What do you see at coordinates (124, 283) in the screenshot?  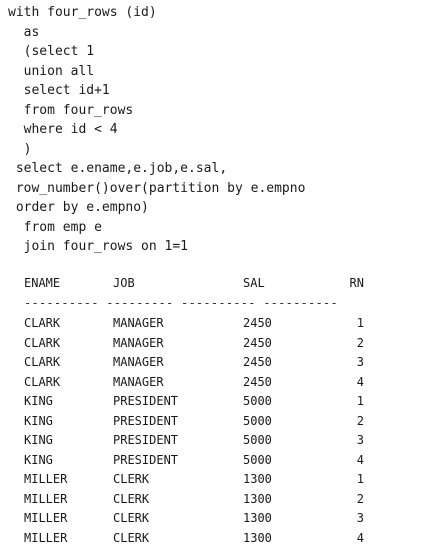 I see `column-header-job: JOB` at bounding box center [124, 283].